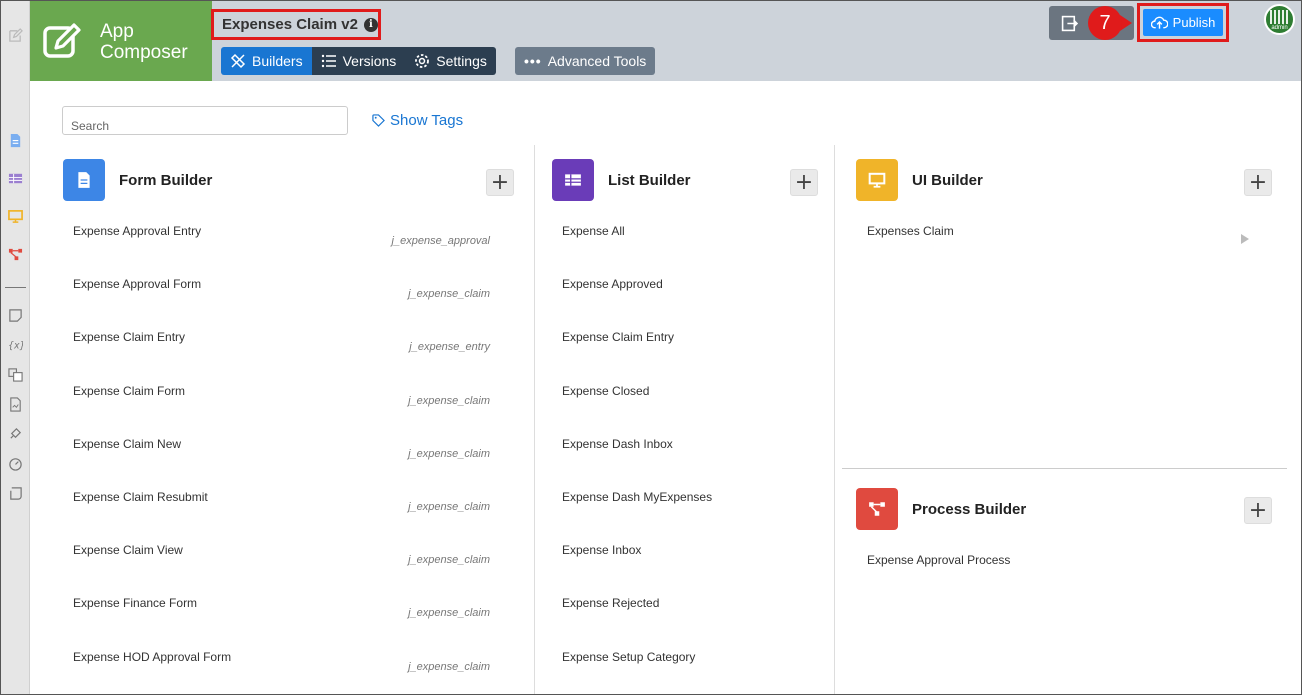 The width and height of the screenshot is (1302, 695). I want to click on ui-builder-title: UI Builder, so click(947, 180).